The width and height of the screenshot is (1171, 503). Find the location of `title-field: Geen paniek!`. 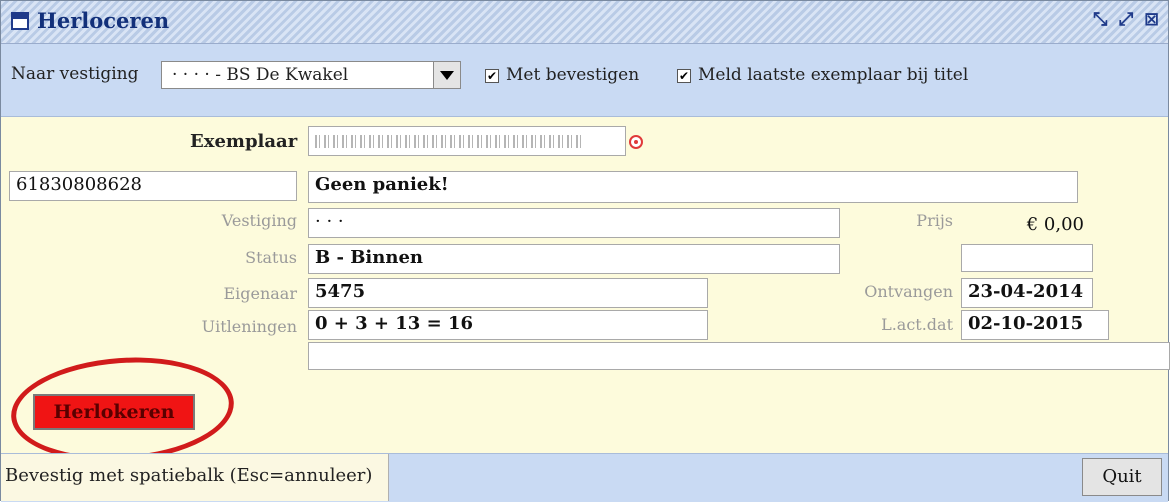

title-field: Geen paniek! is located at coordinates (693, 187).